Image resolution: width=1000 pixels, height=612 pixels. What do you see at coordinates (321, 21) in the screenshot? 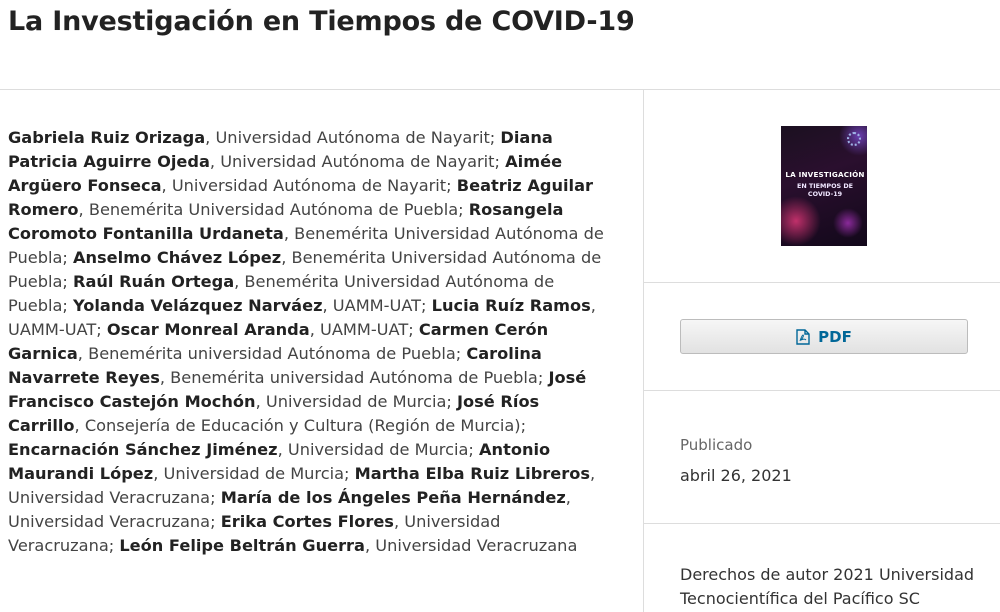
I see `page-title: La Investigación en Tiempos de COVID-19` at bounding box center [321, 21].